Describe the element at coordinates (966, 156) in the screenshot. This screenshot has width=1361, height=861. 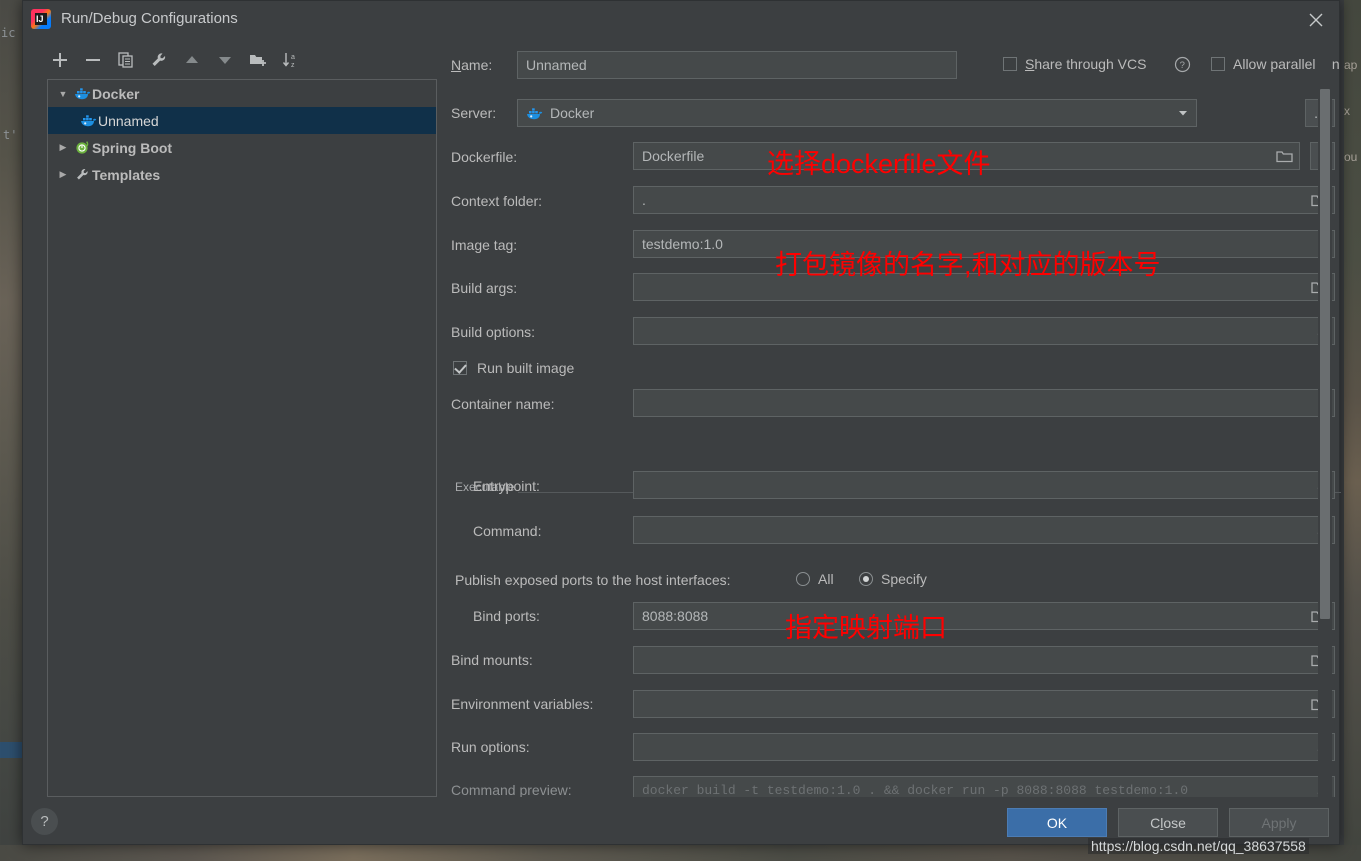
I see `dockerfile-input: Dockerfile` at that location.